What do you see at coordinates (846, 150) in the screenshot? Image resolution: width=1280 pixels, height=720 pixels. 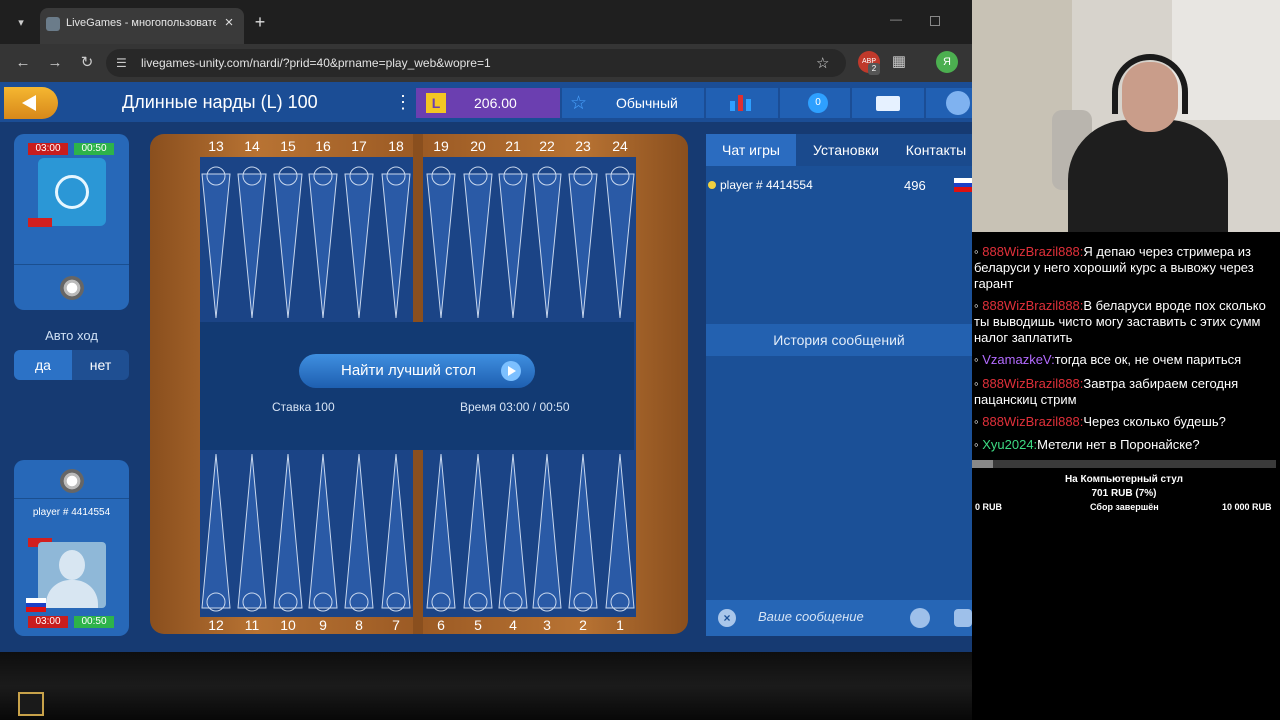 I see `tab-settings: Установки` at bounding box center [846, 150].